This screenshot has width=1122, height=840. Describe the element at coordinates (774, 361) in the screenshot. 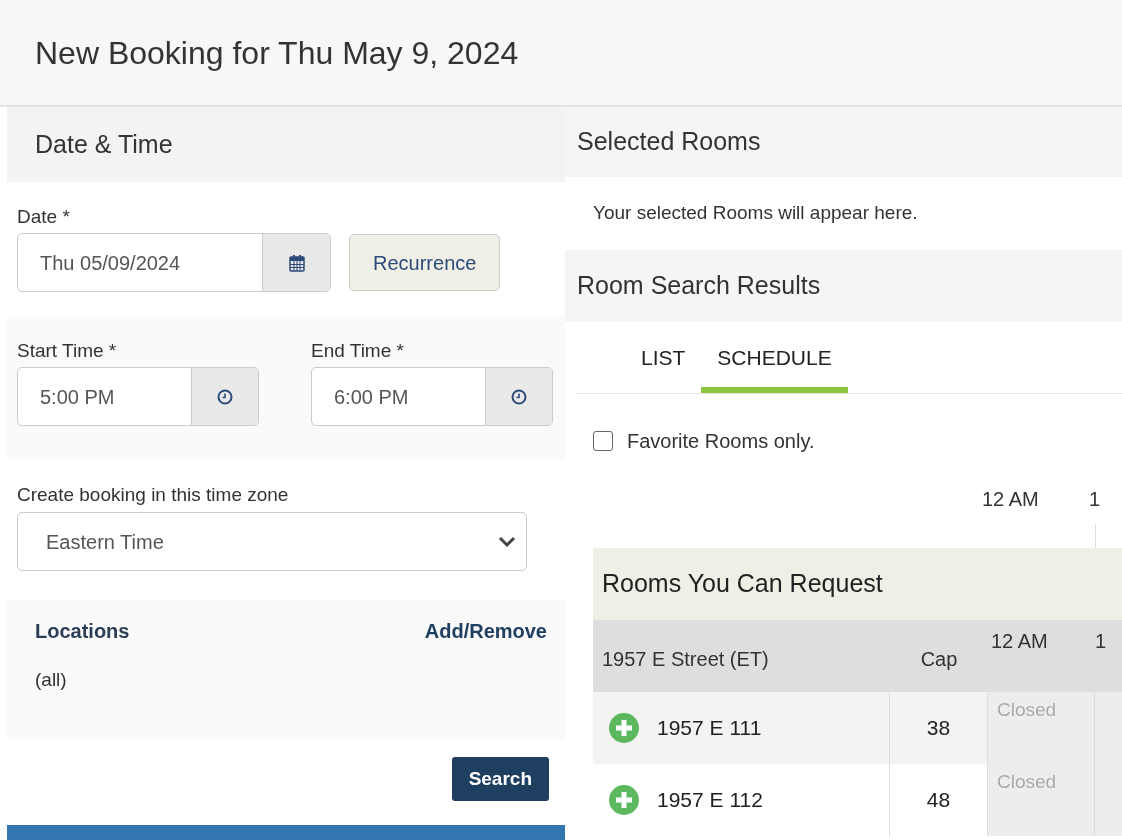

I see `tab: SCHEDULE` at that location.